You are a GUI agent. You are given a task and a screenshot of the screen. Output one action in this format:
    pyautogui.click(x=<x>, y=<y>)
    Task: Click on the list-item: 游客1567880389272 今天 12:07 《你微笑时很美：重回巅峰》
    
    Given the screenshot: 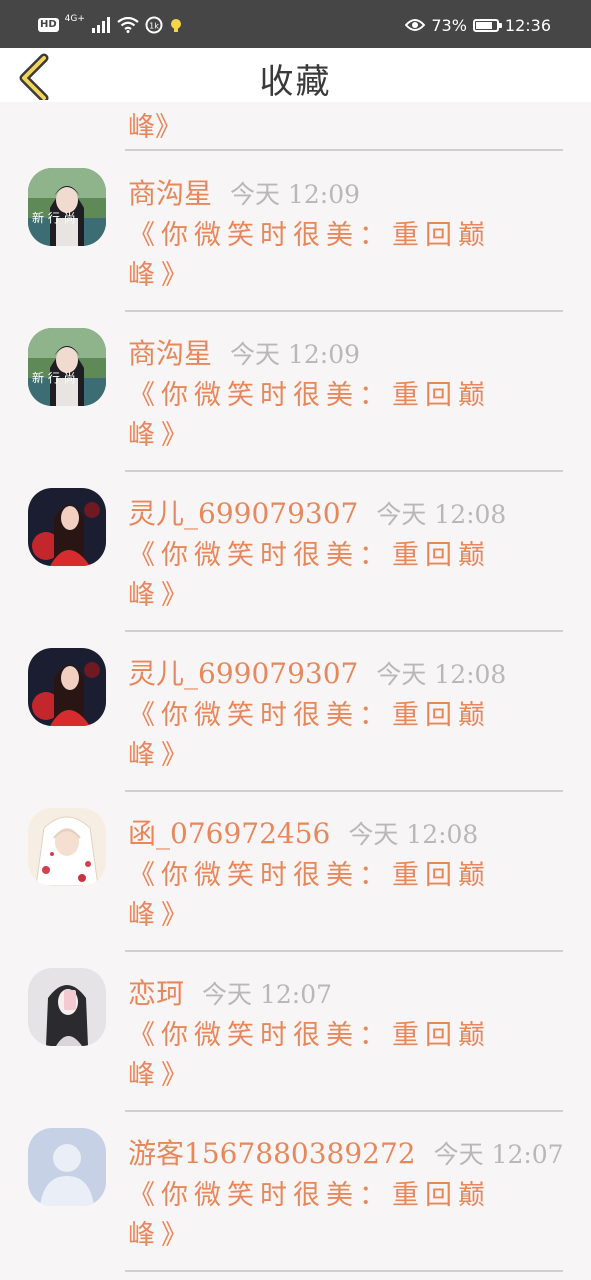 What is the action you would take?
    pyautogui.click(x=295, y=1190)
    